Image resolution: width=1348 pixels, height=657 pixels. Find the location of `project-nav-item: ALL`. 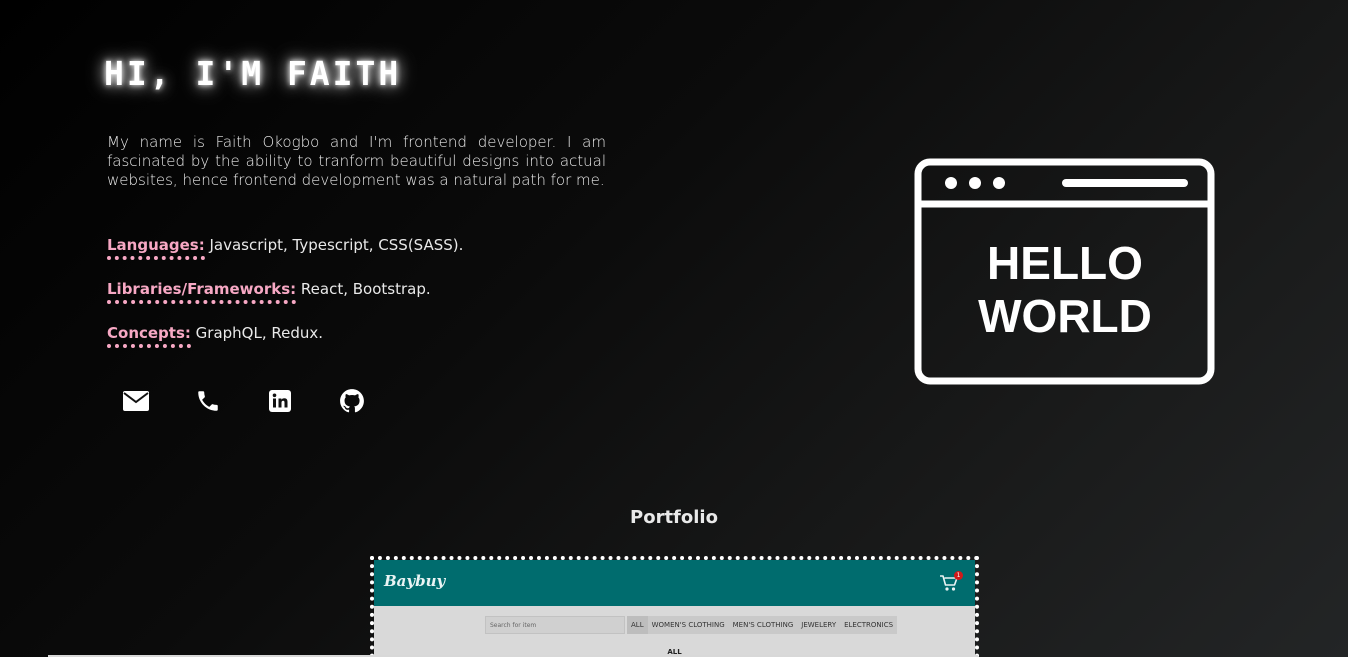

project-nav-item: ALL is located at coordinates (637, 625).